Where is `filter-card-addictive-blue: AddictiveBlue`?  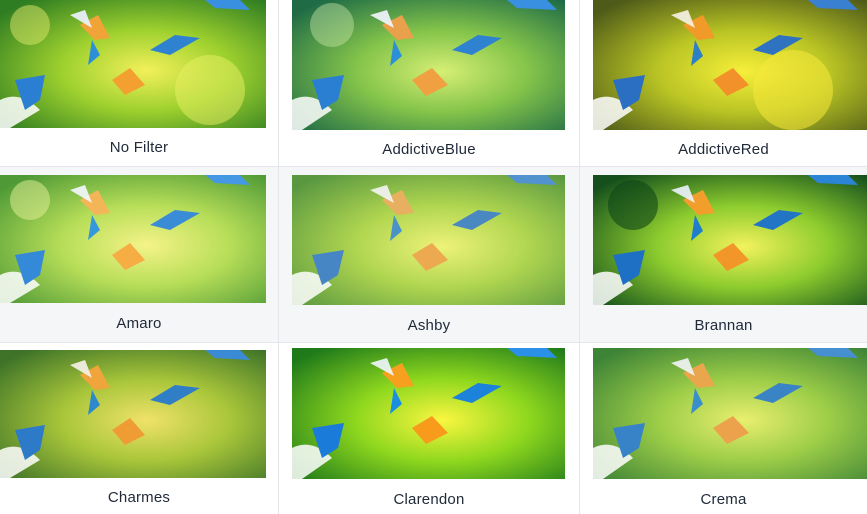
filter-card-addictive-blue: AddictiveBlue is located at coordinates (429, 83).